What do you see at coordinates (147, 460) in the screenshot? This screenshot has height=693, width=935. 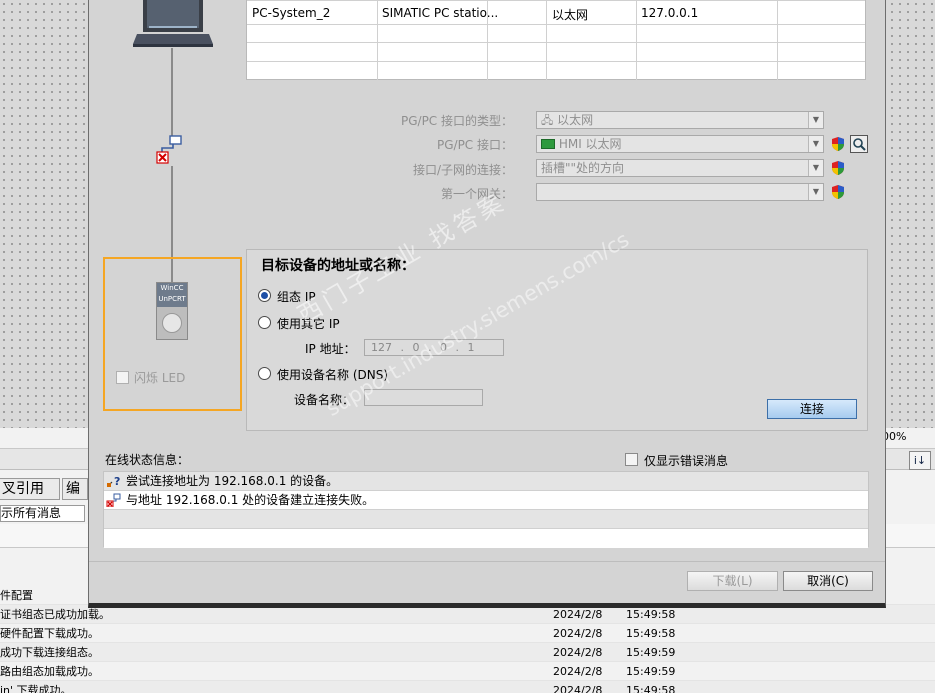 I see `online-status-title: 在线状态信息：` at bounding box center [147, 460].